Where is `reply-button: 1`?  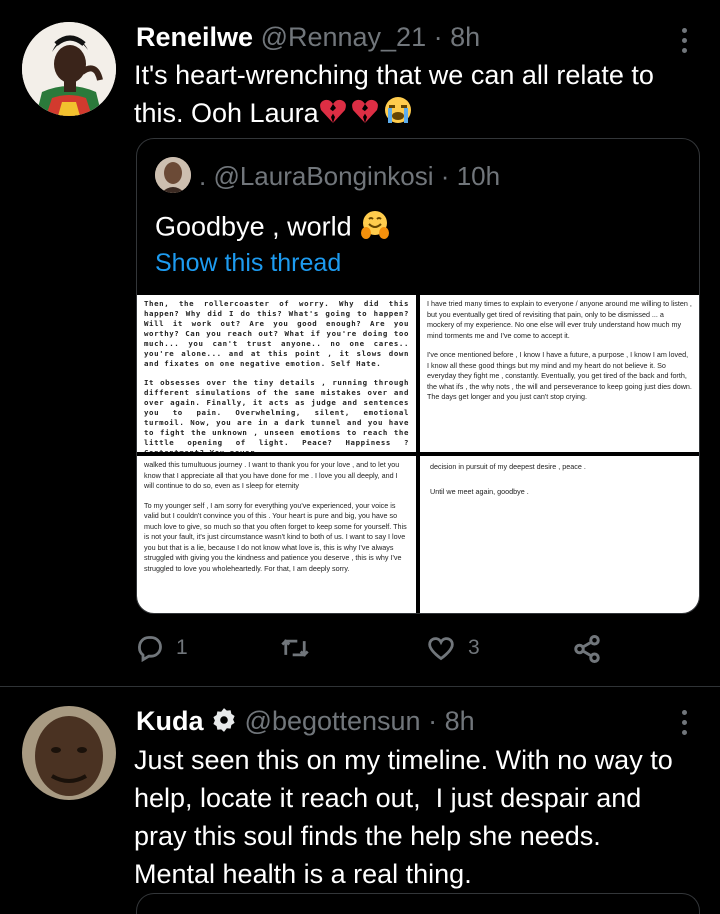 reply-button: 1 is located at coordinates (162, 648).